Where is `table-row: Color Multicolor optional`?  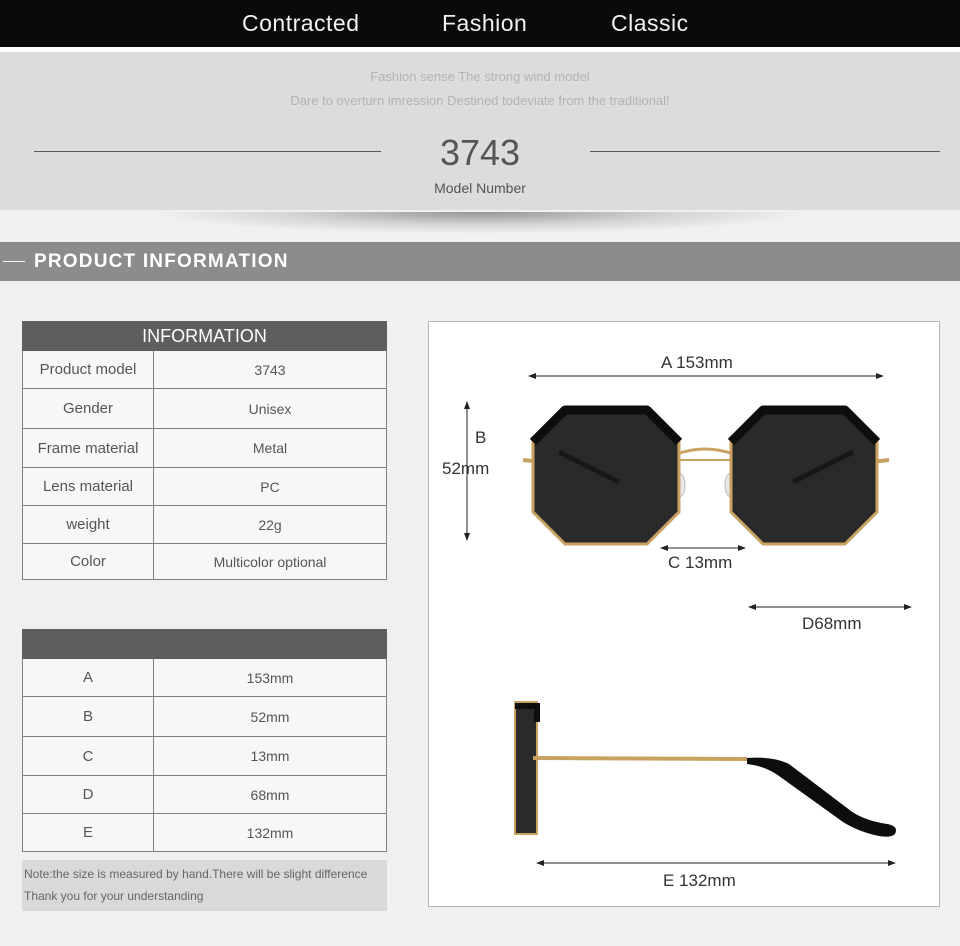
table-row: Color Multicolor optional is located at coordinates (204, 561).